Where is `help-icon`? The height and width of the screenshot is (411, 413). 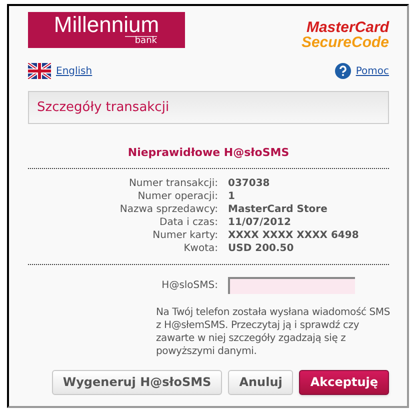
help-icon is located at coordinates (342, 71).